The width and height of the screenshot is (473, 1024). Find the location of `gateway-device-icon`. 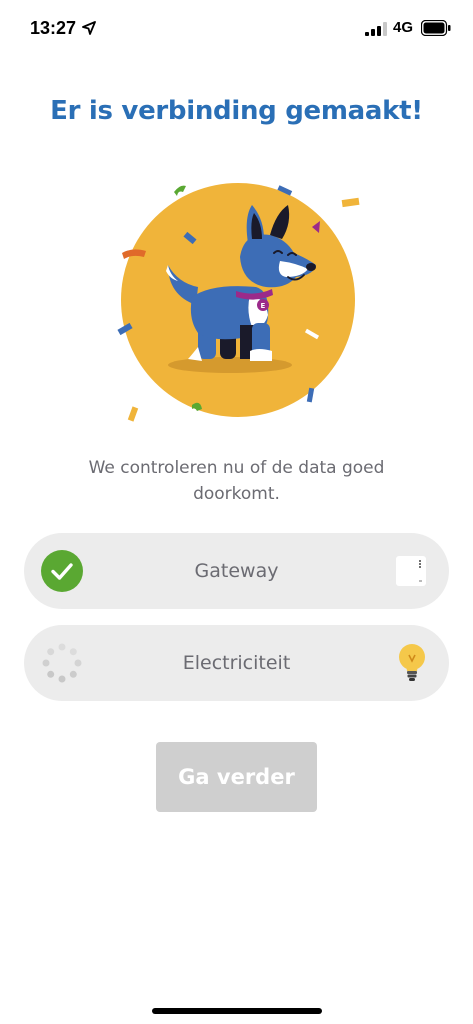

gateway-device-icon is located at coordinates (411, 571).